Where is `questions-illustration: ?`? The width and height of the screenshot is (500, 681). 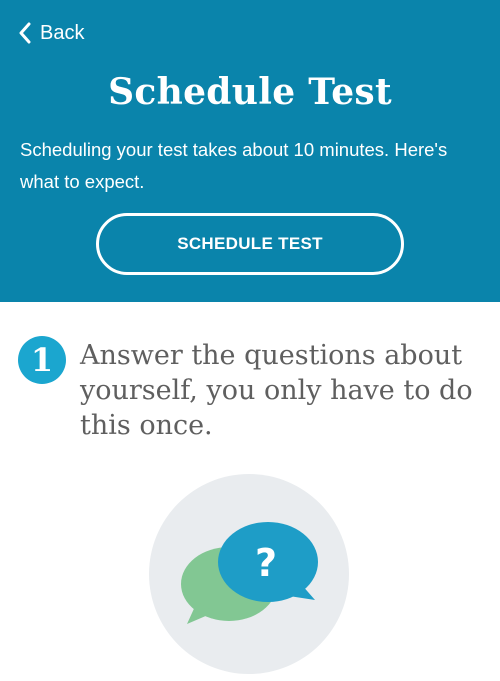
questions-illustration: ? is located at coordinates (249, 574).